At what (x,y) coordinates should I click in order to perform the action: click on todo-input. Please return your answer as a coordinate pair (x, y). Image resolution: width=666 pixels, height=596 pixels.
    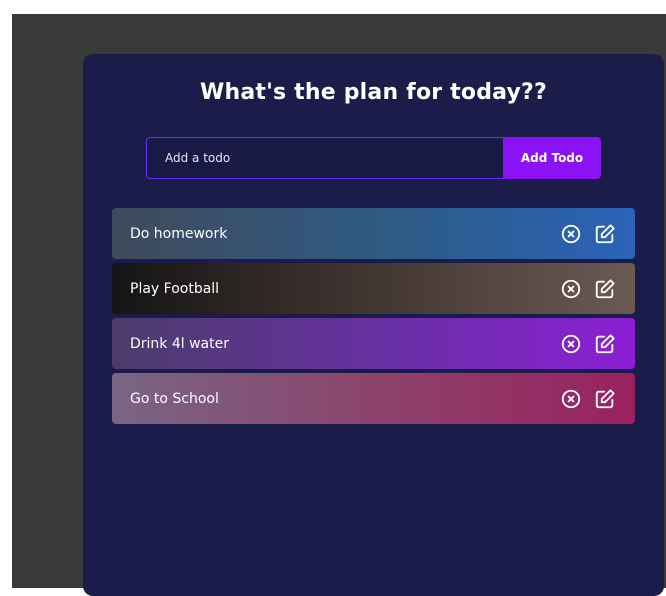
    Looking at the image, I should click on (324, 158).